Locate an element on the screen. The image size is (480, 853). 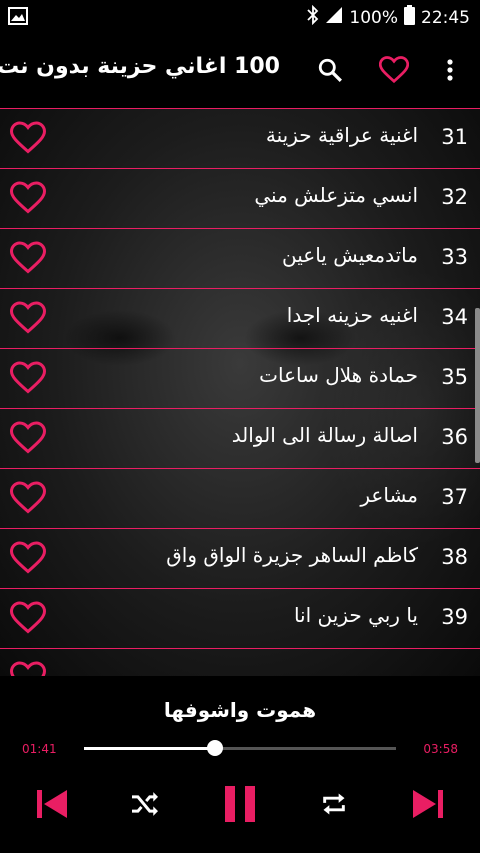
list-item: حمادة هلال ساعات 35 is located at coordinates (240, 378).